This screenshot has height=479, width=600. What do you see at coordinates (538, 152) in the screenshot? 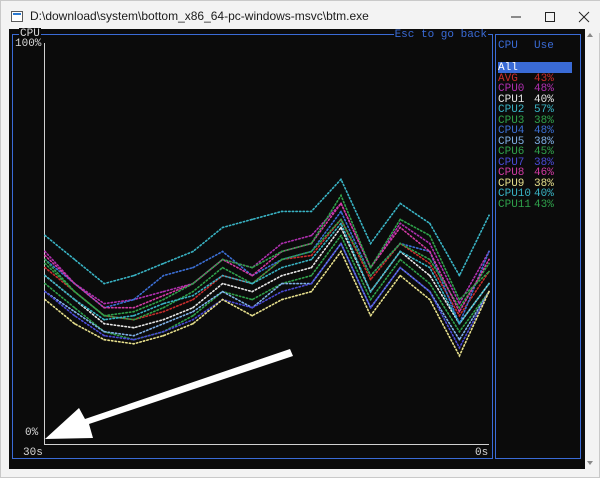
I see `legend-row-cpu6: CPU6 45%` at bounding box center [538, 152].